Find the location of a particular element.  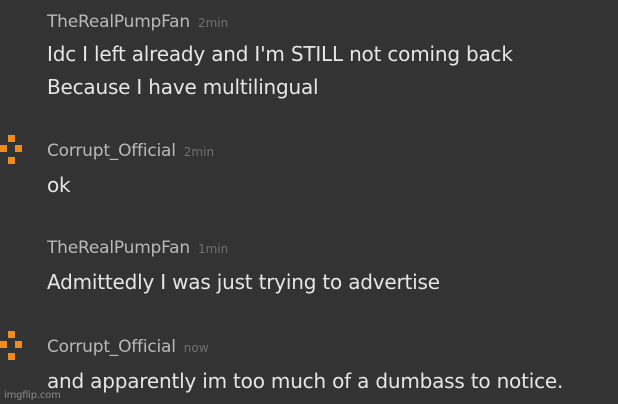

timestamp: 1min is located at coordinates (213, 249).